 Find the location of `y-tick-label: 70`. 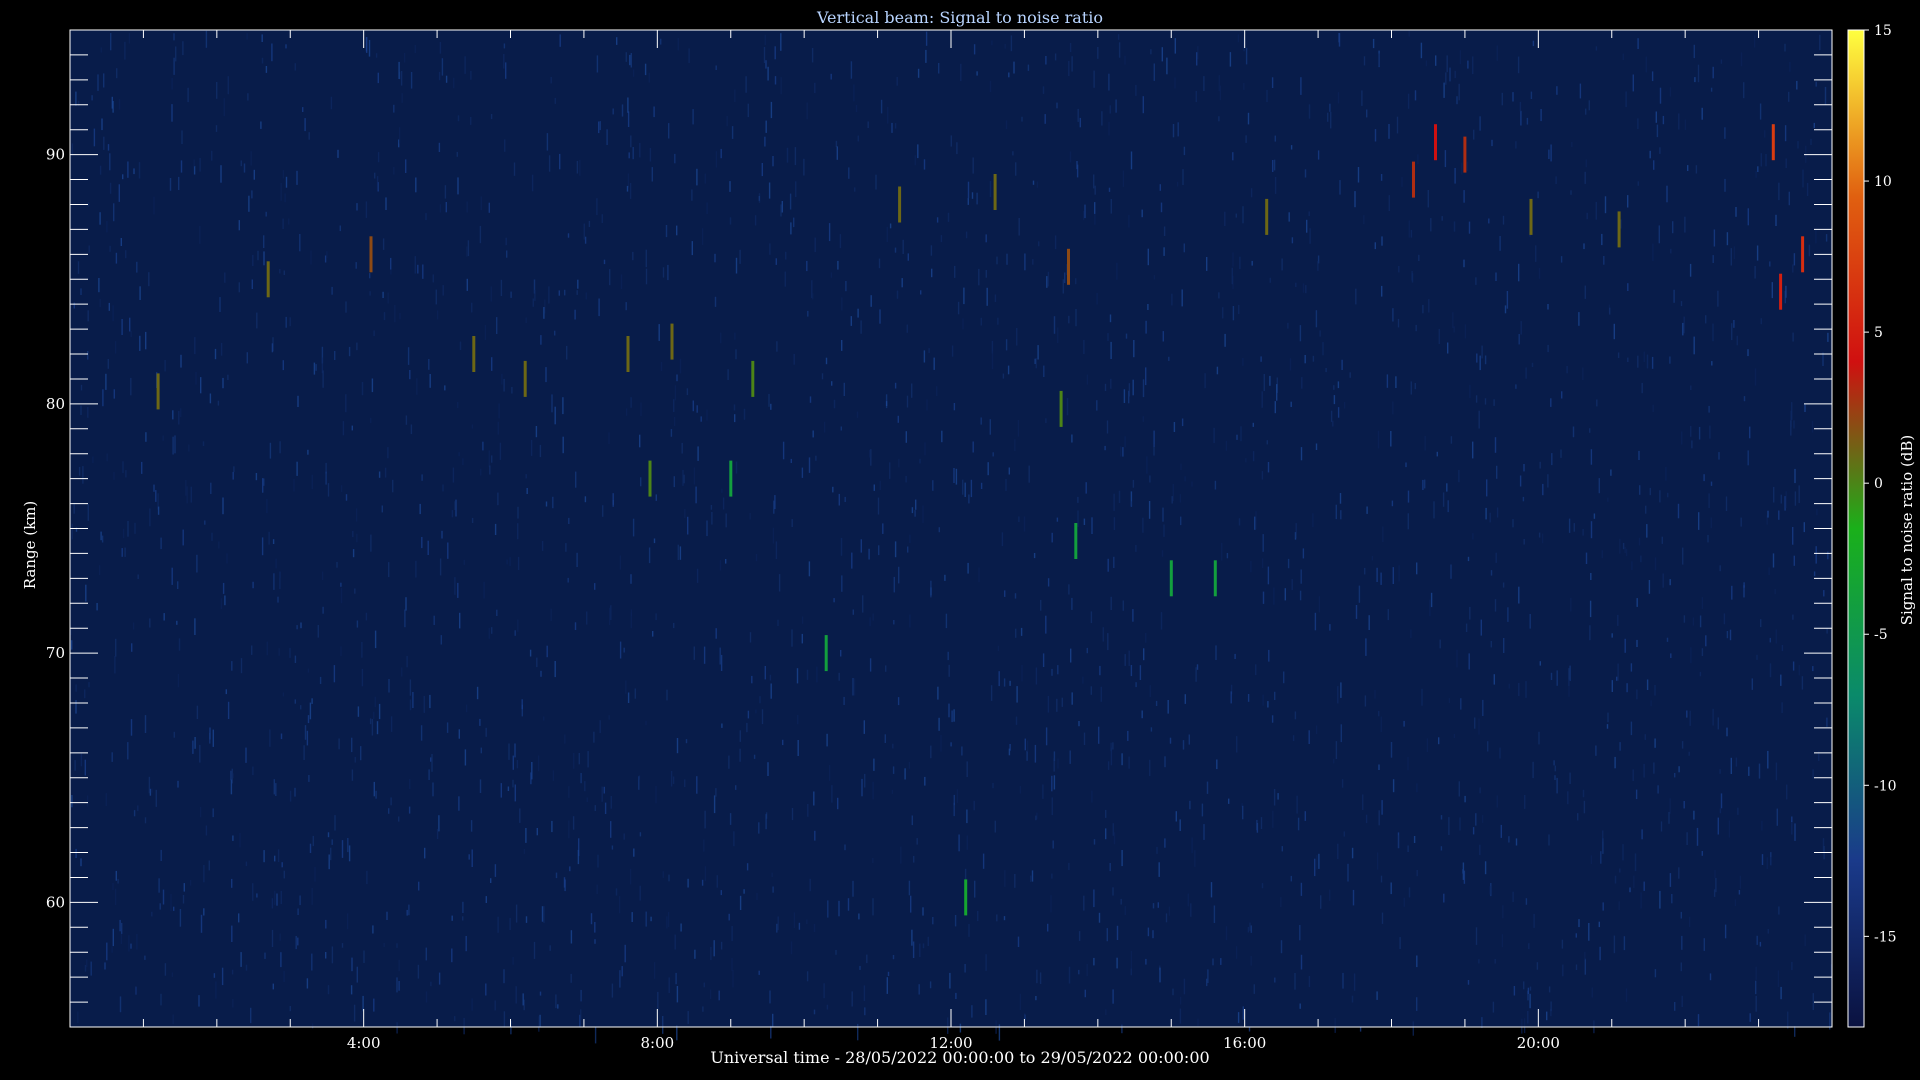

y-tick-label: 70 is located at coordinates (55, 653).